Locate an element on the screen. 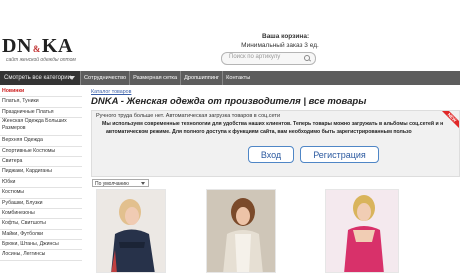 The image size is (460, 273). logo-tagline: сайт женской одежды оптом is located at coordinates (41, 60).